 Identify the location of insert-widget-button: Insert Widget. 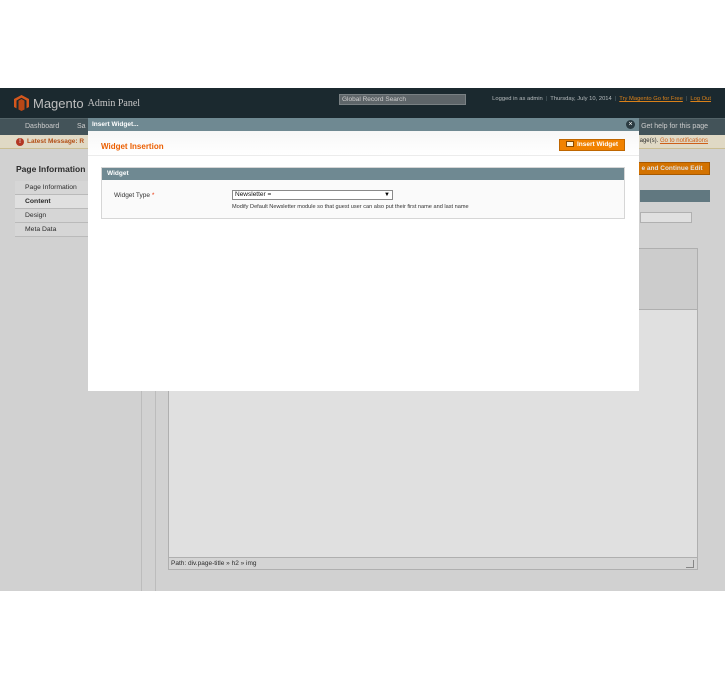
(592, 145).